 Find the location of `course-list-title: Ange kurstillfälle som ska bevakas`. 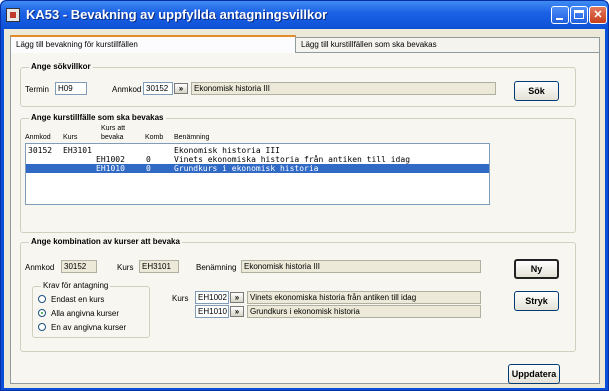

course-list-title: Ange kurstillfälle som ska bevakas is located at coordinates (97, 117).